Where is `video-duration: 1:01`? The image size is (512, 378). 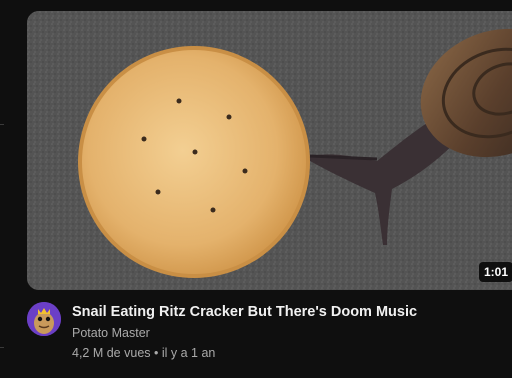
video-duration: 1:01 is located at coordinates (495, 272).